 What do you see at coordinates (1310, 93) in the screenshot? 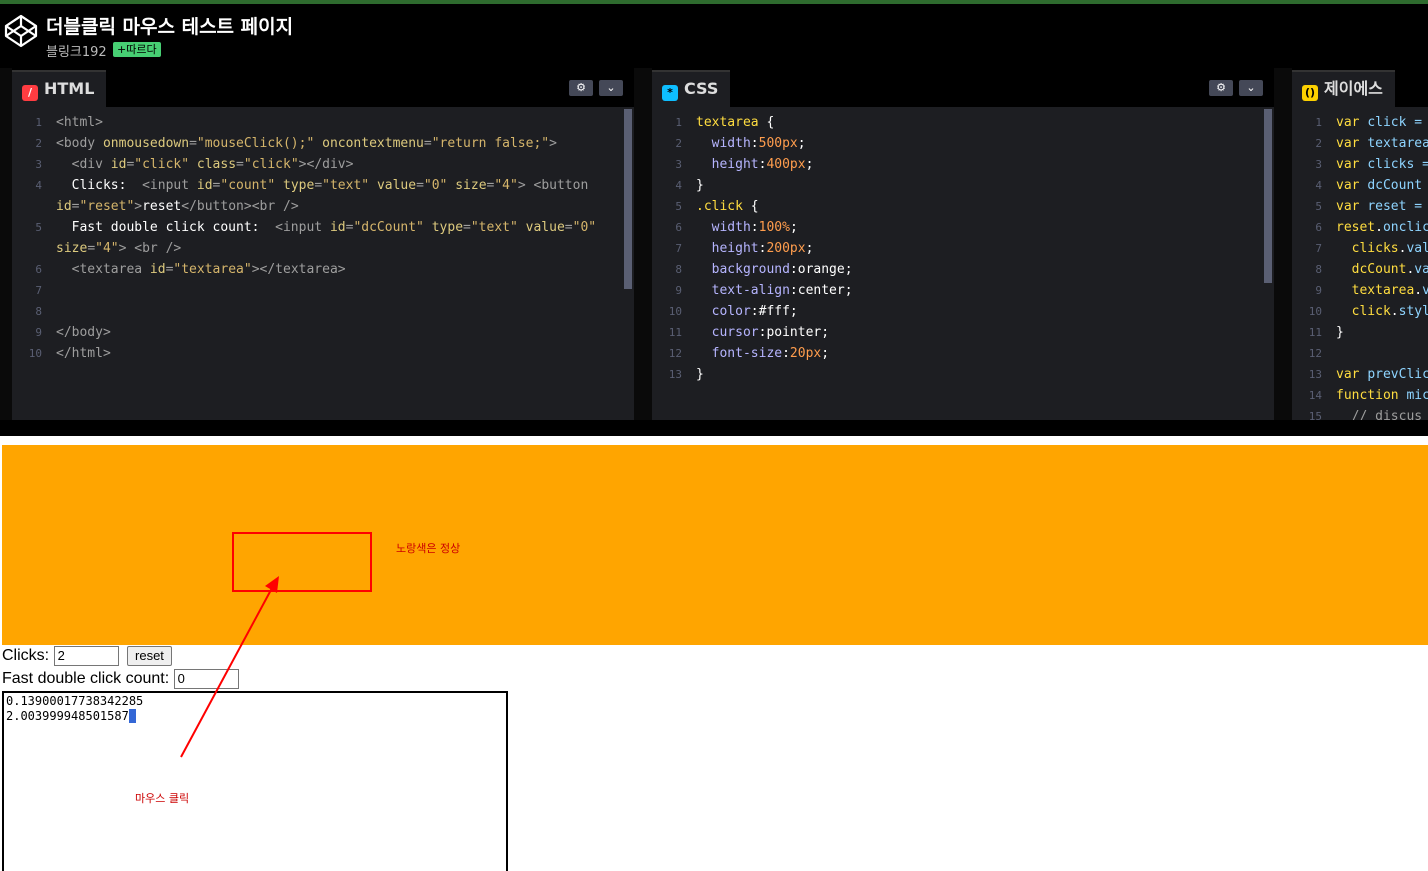
I see `js-icon: ()` at bounding box center [1310, 93].